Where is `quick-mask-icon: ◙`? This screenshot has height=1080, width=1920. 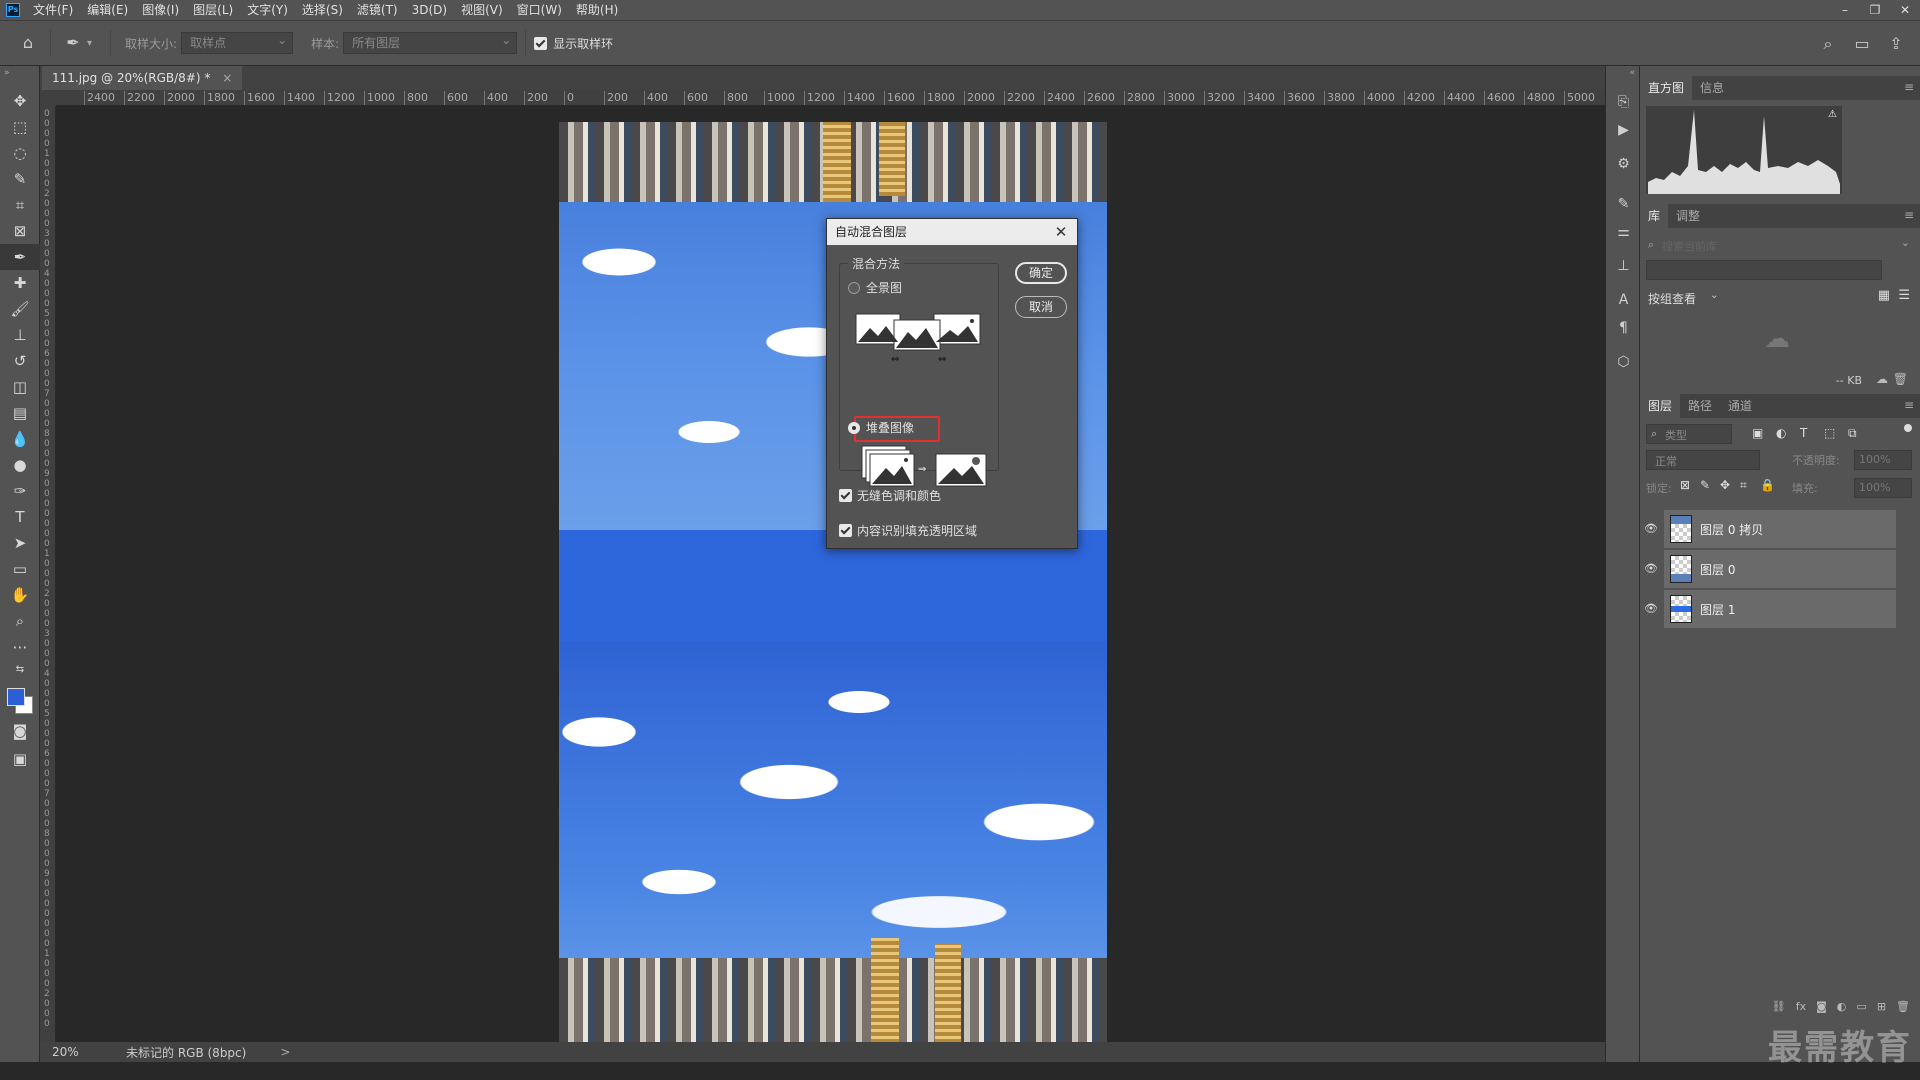
quick-mask-icon: ◙ is located at coordinates (20, 731).